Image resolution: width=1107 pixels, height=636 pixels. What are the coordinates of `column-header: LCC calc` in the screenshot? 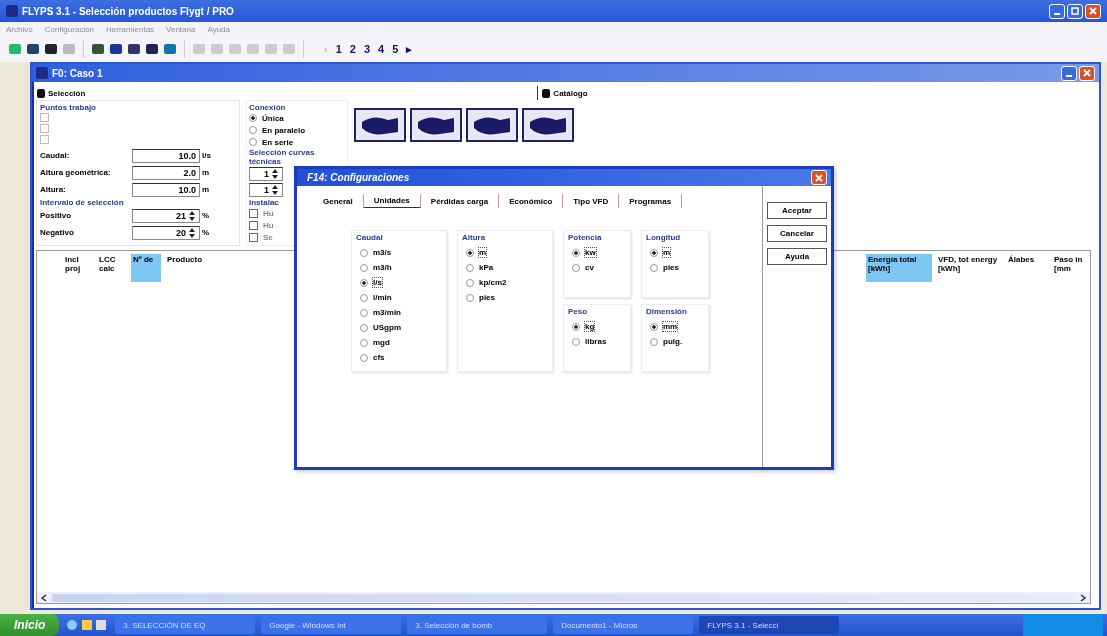 It's located at (112, 268).